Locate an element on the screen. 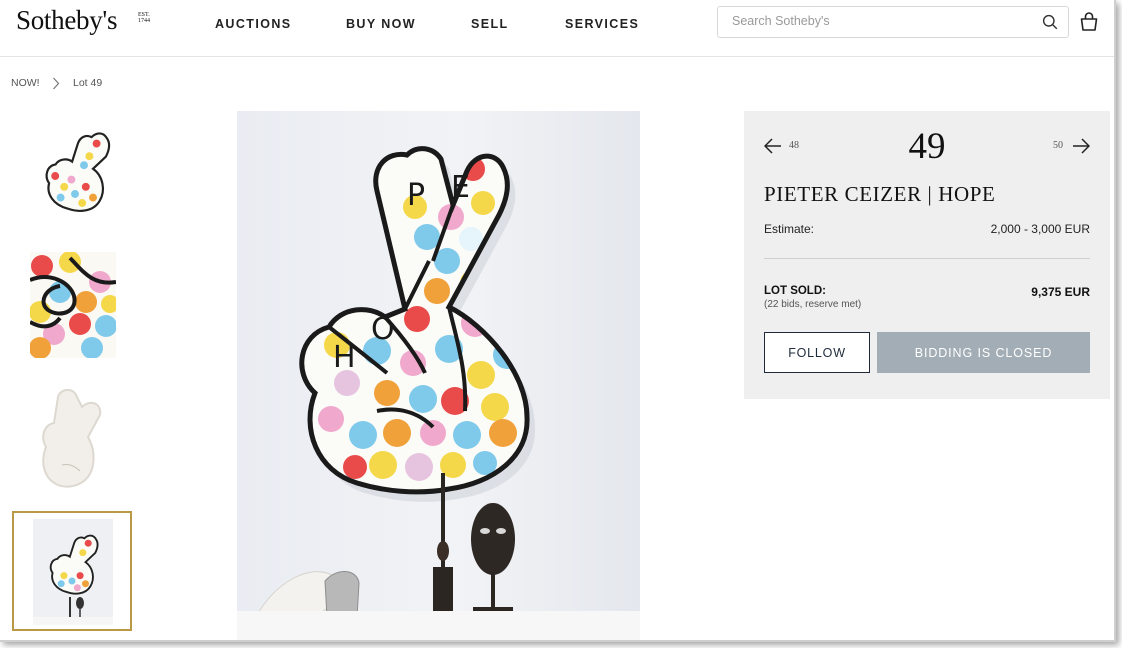 The image size is (1122, 648). sothebys-logo: Sotheby's is located at coordinates (66, 20).